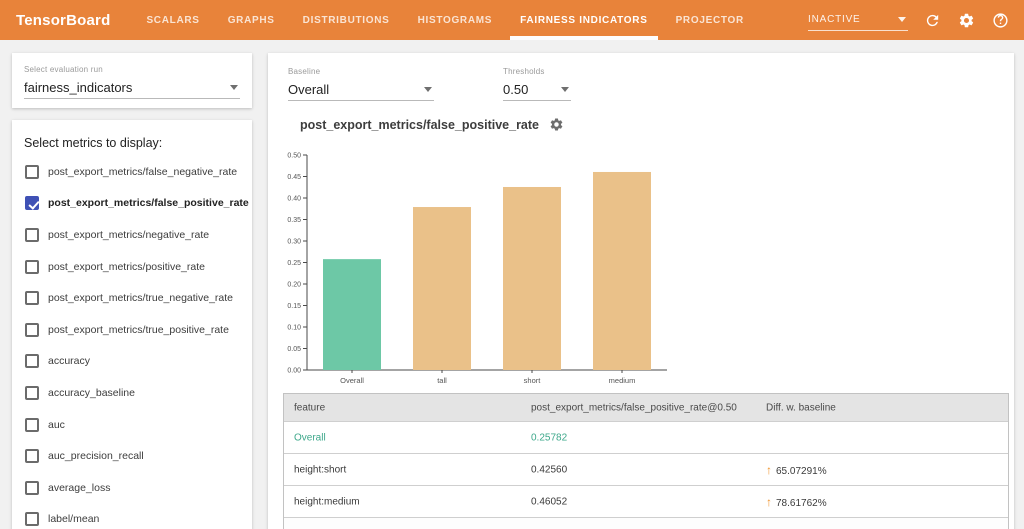 This screenshot has height=529, width=1024. What do you see at coordinates (294, 242) in the screenshot?
I see `svg-text: 0.30` at bounding box center [294, 242].